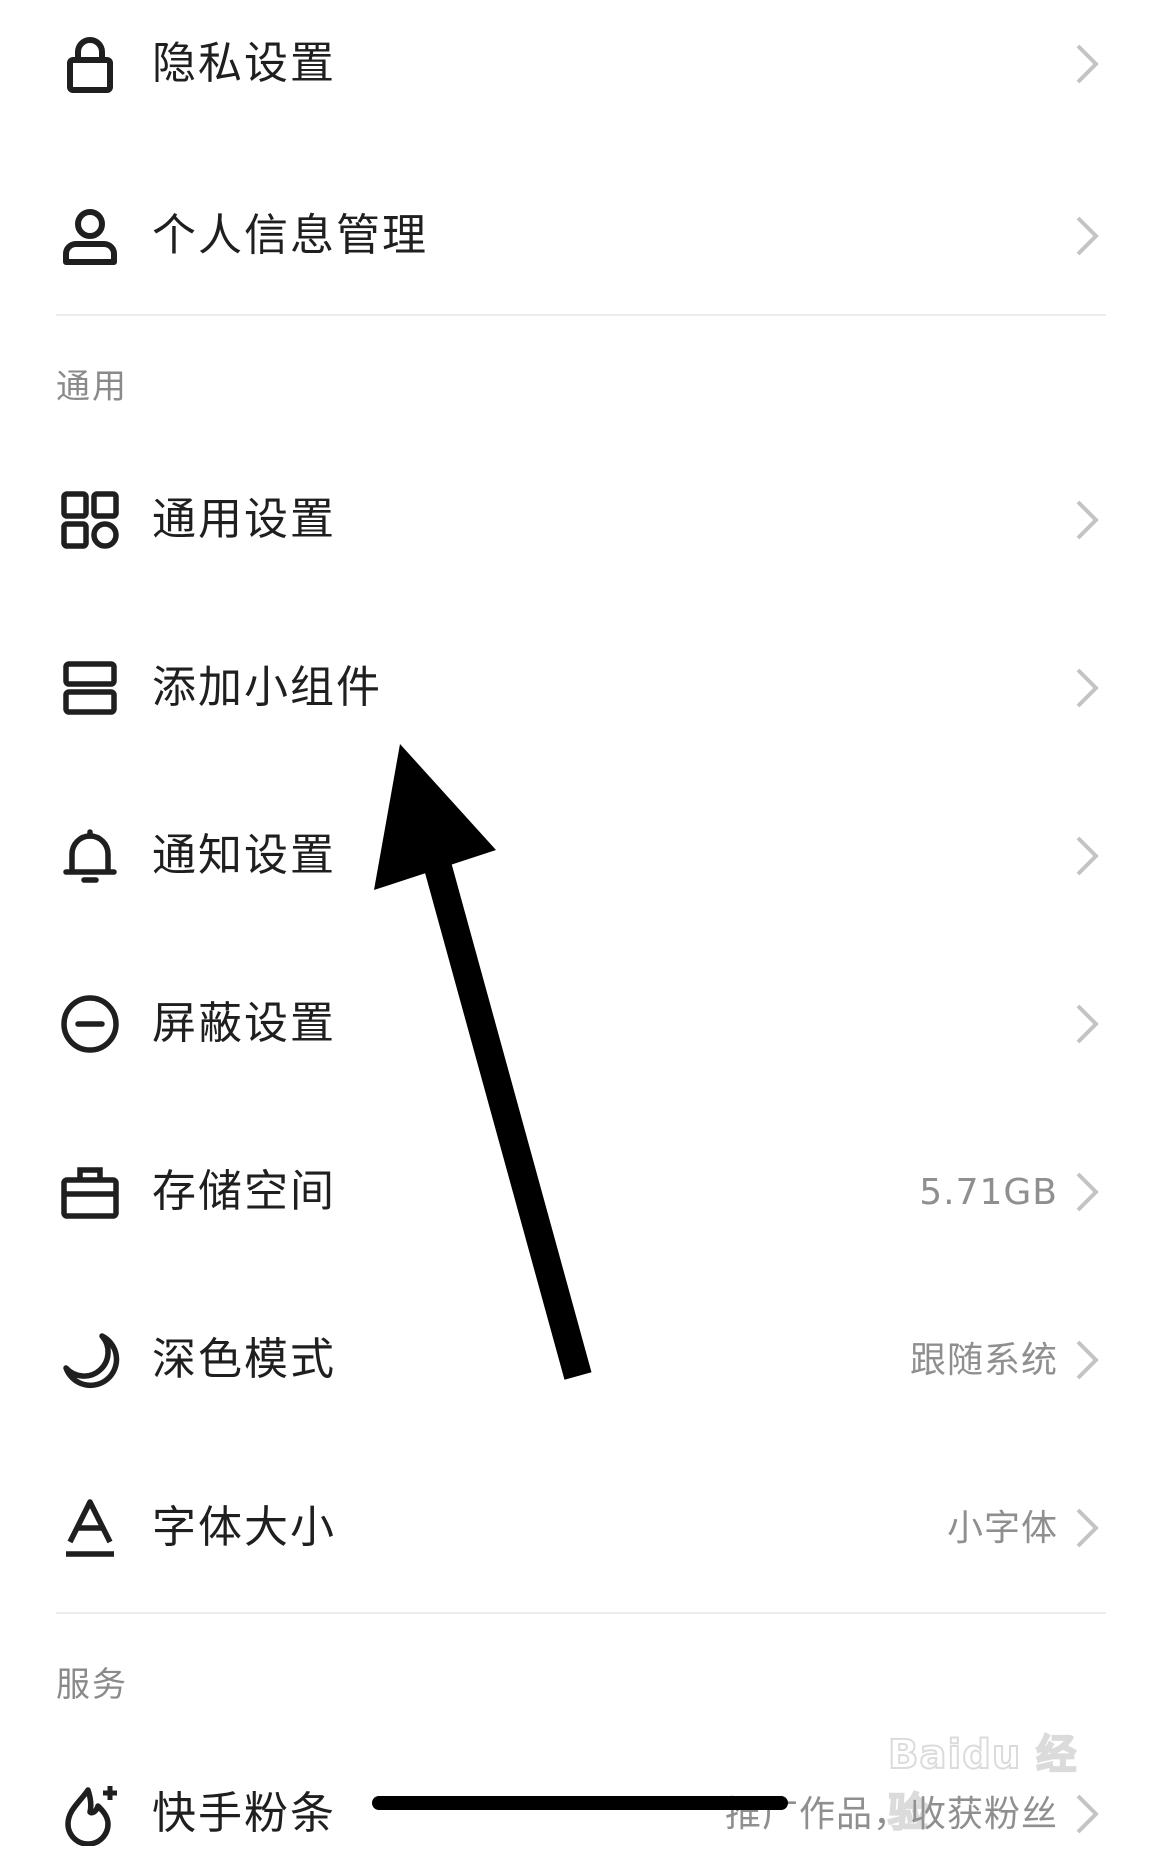  What do you see at coordinates (585, 856) in the screenshot?
I see `settings-row-notifications: 通知设置` at bounding box center [585, 856].